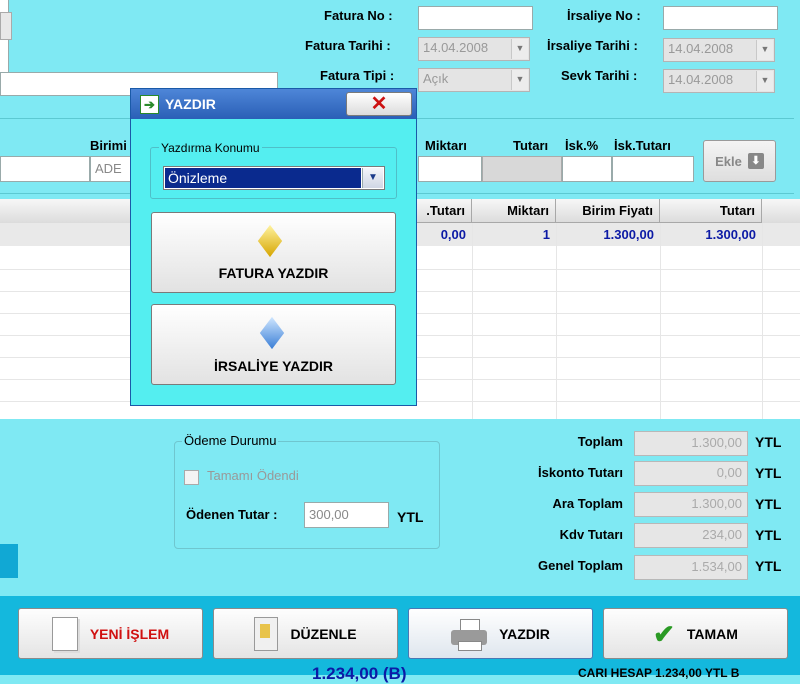 Image resolution: width=800 pixels, height=684 pixels. I want to click on odenen-input: 300,00, so click(346, 515).